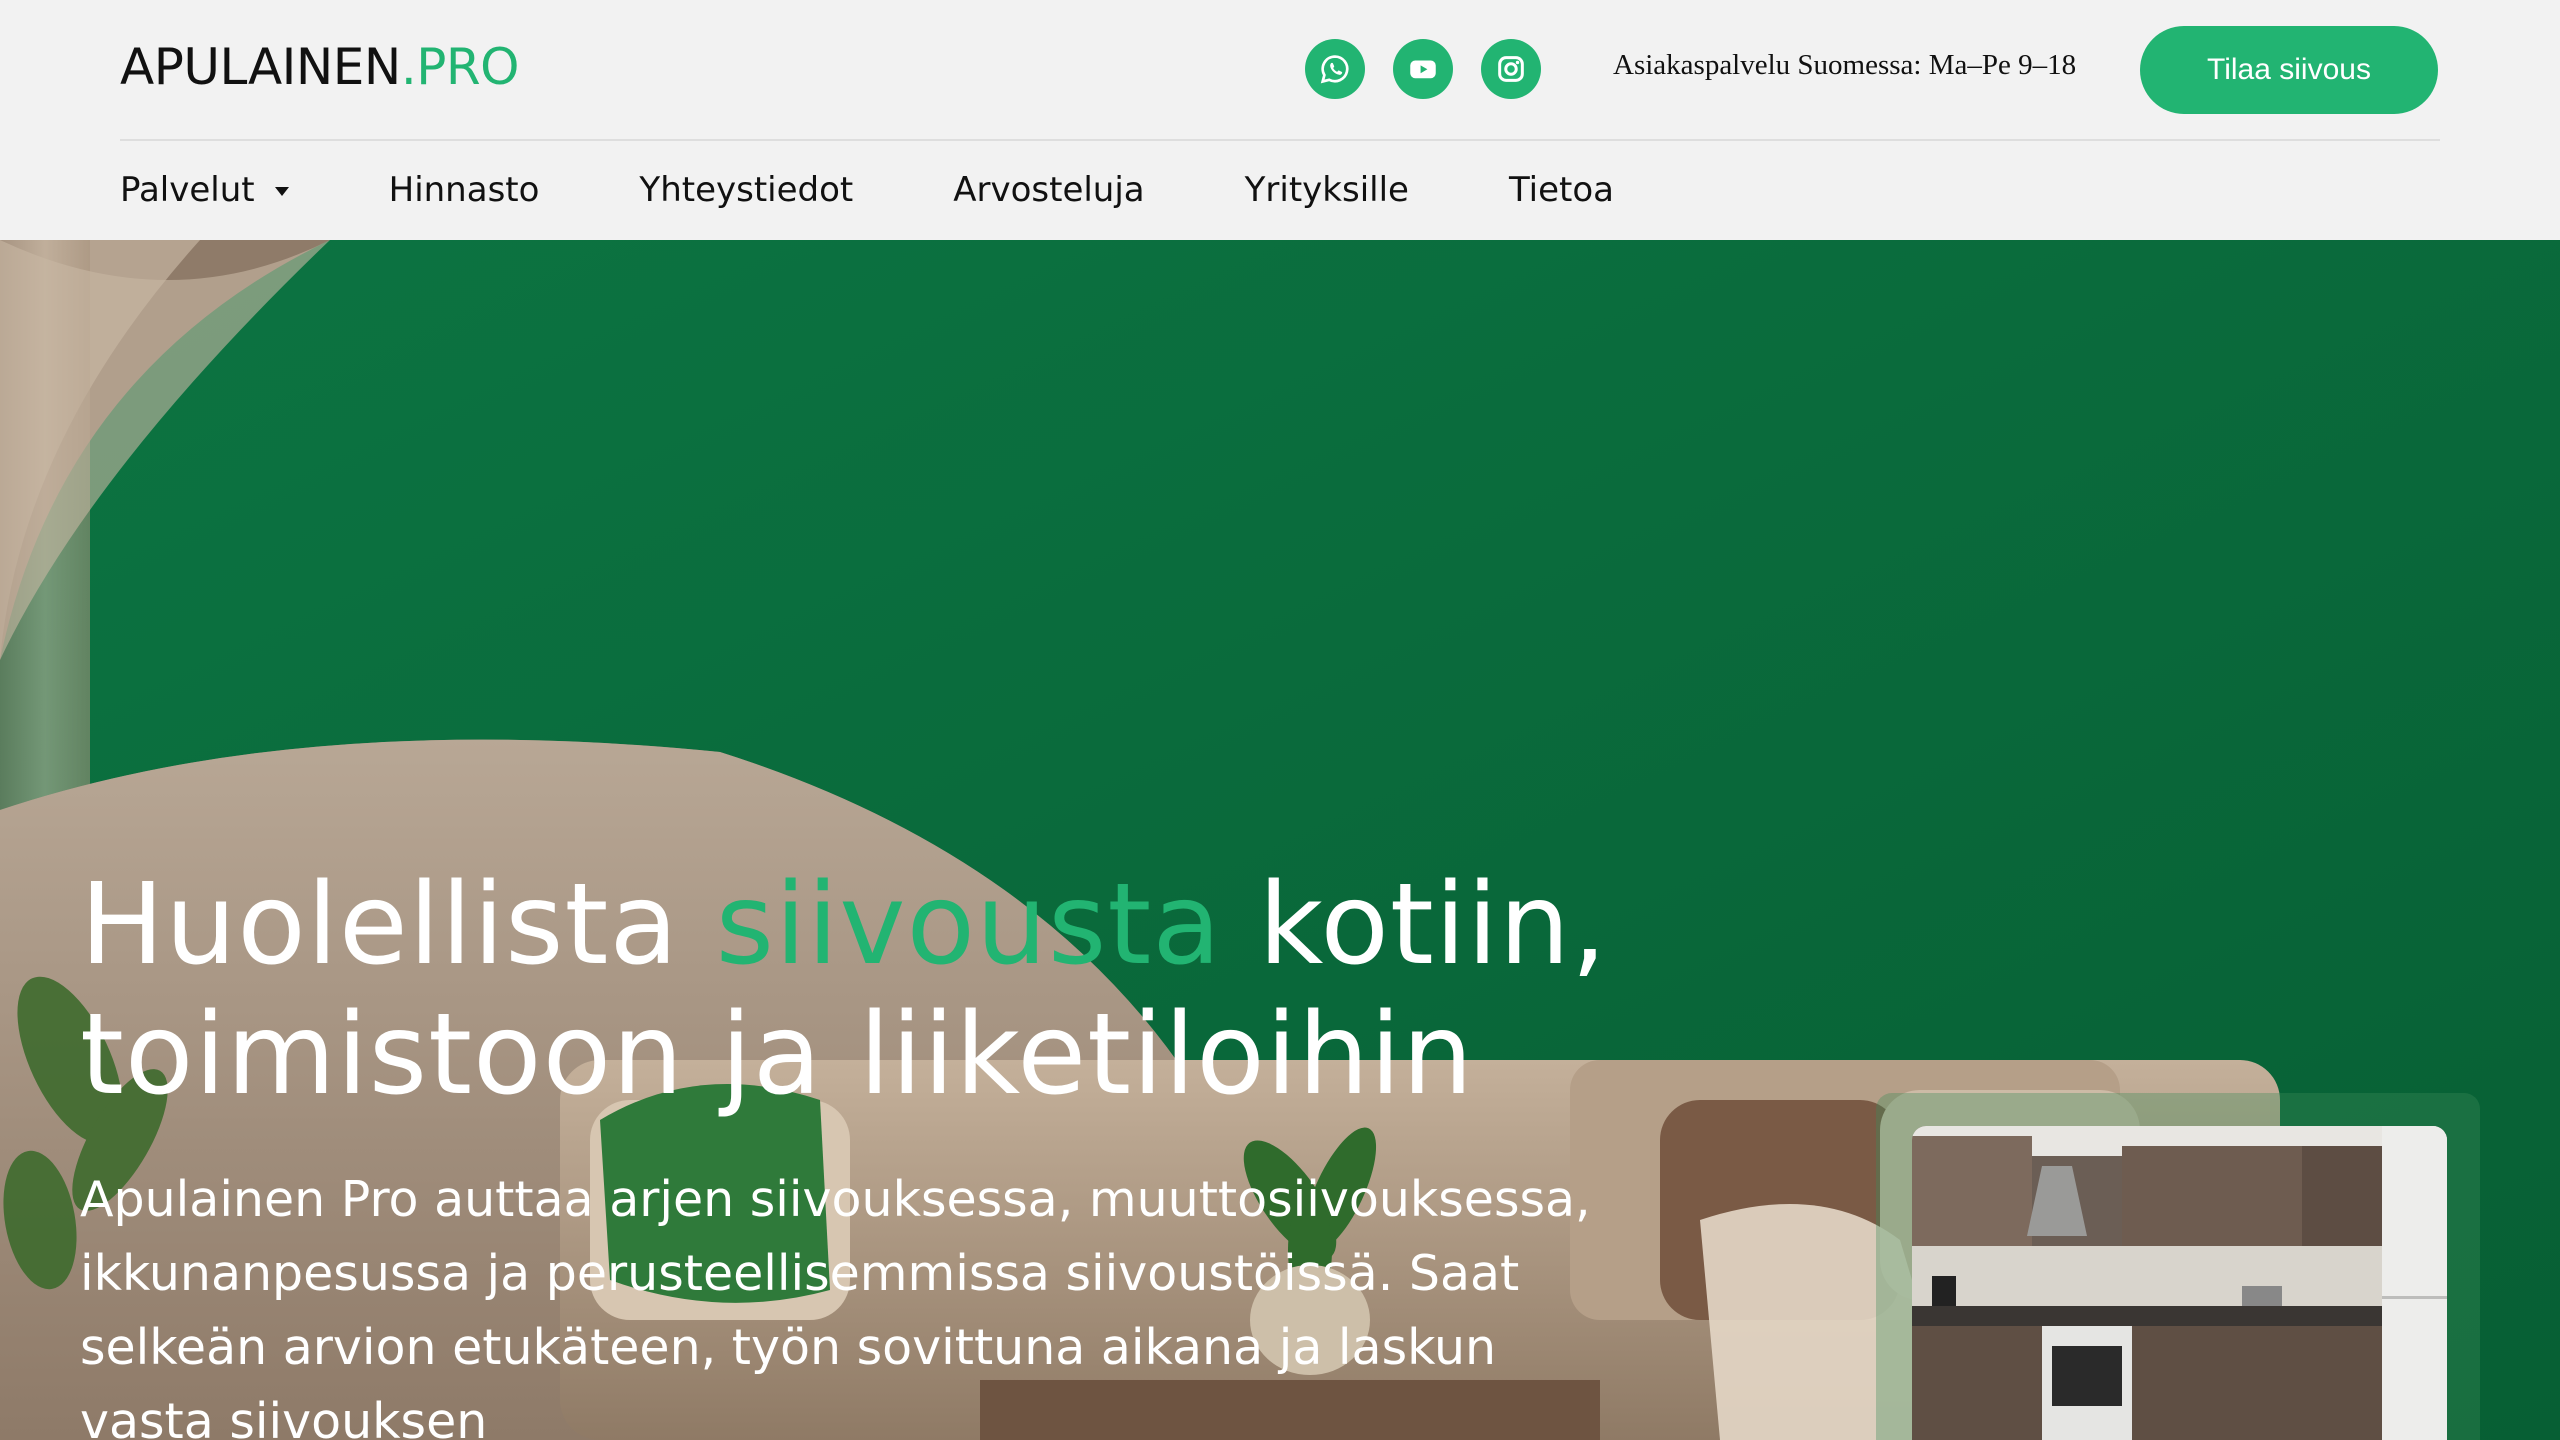  Describe the element at coordinates (260, 67) in the screenshot. I see `logo-main: APULAINEN` at that location.